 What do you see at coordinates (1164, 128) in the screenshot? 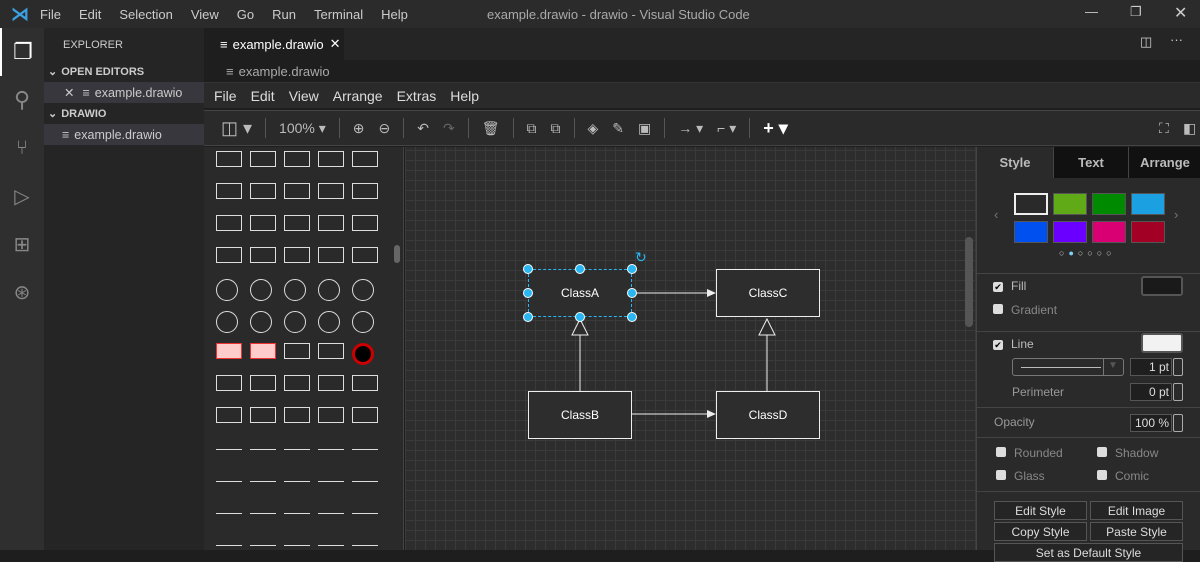
I see `fullscreen-icon: ⛶` at bounding box center [1164, 128].